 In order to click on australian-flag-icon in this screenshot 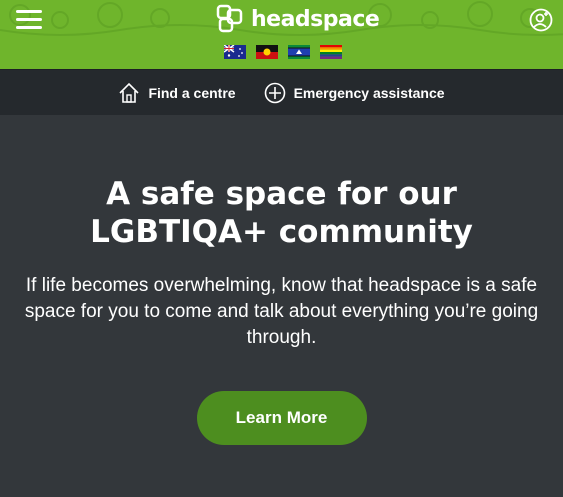, I will do `click(235, 52)`.